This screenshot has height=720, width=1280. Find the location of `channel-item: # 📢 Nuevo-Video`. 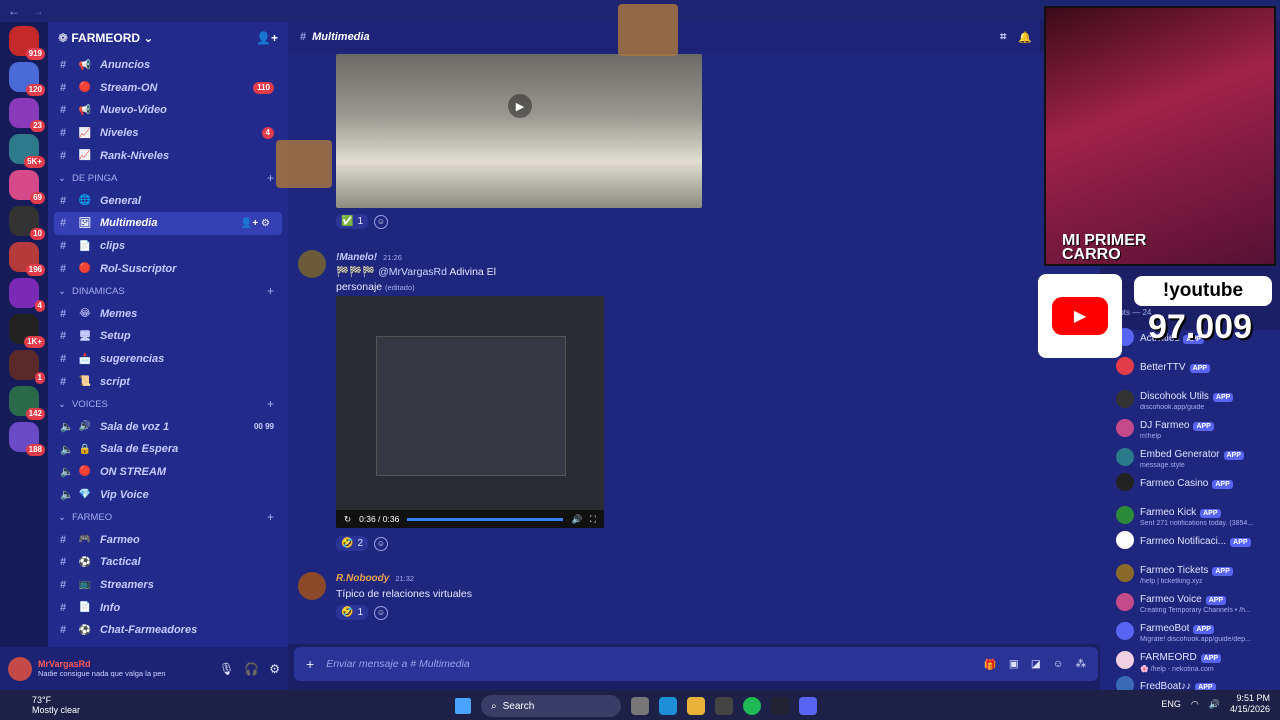

channel-item: # 📢 Nuevo-Video is located at coordinates (168, 110).